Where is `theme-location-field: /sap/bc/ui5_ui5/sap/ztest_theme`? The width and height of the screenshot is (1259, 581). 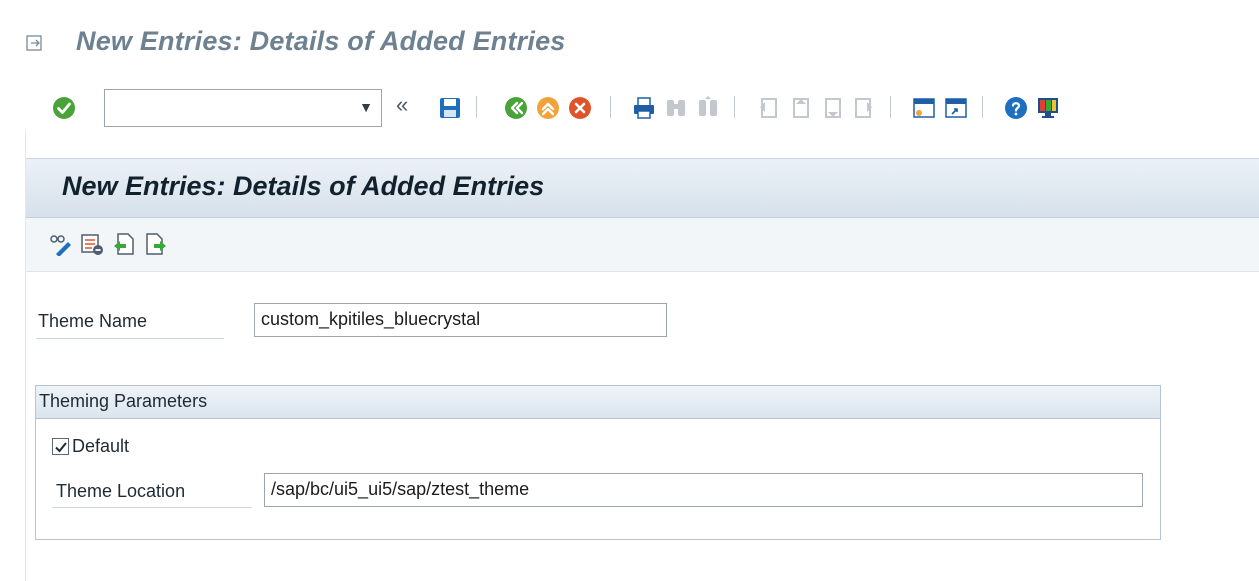 theme-location-field: /sap/bc/ui5_ui5/sap/ztest_theme is located at coordinates (703, 490).